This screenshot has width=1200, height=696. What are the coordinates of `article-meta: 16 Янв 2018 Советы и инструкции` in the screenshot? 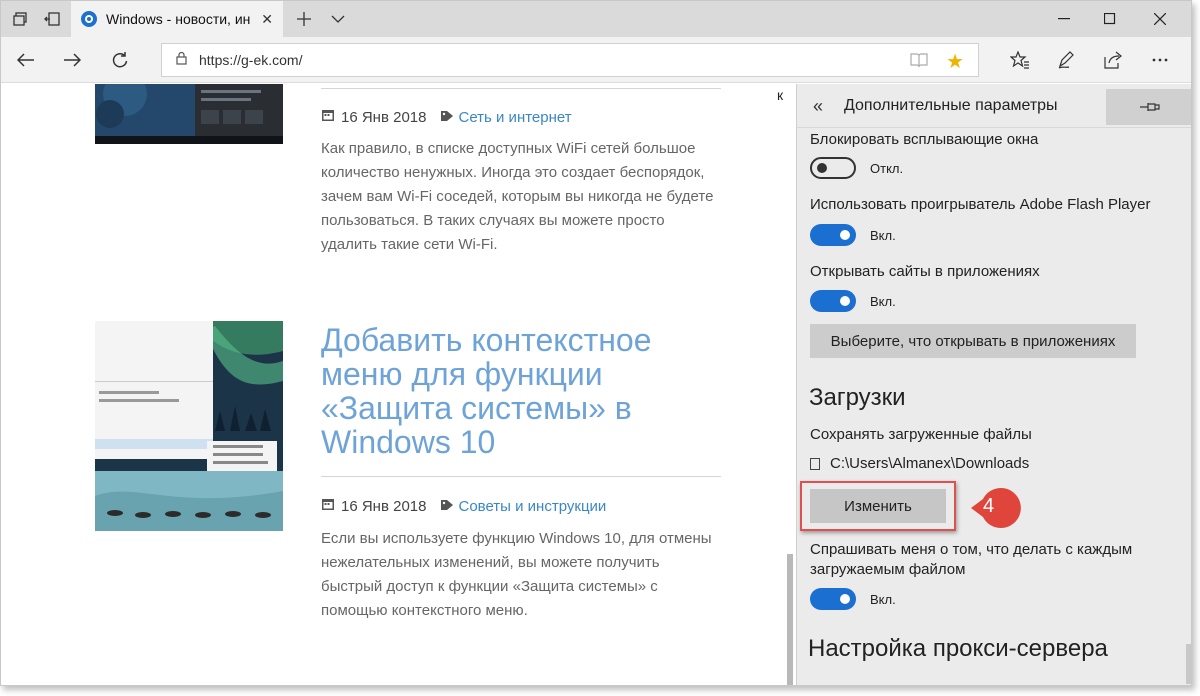 It's located at (463, 506).